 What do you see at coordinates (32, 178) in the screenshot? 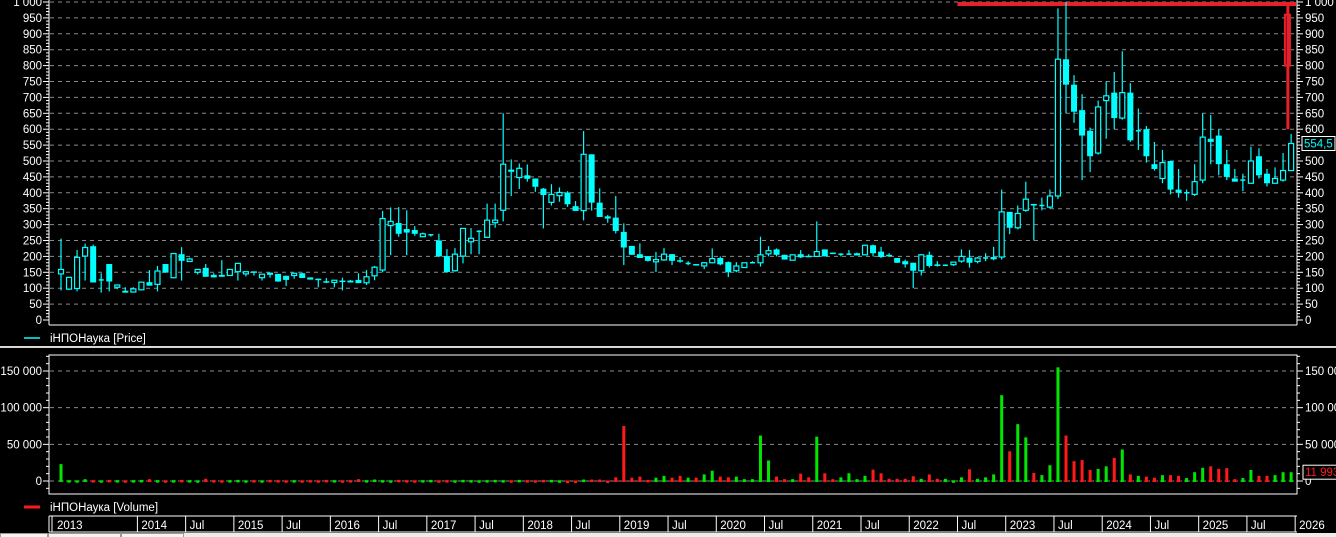
I see `price-tick-label-left: 450` at bounding box center [32, 178].